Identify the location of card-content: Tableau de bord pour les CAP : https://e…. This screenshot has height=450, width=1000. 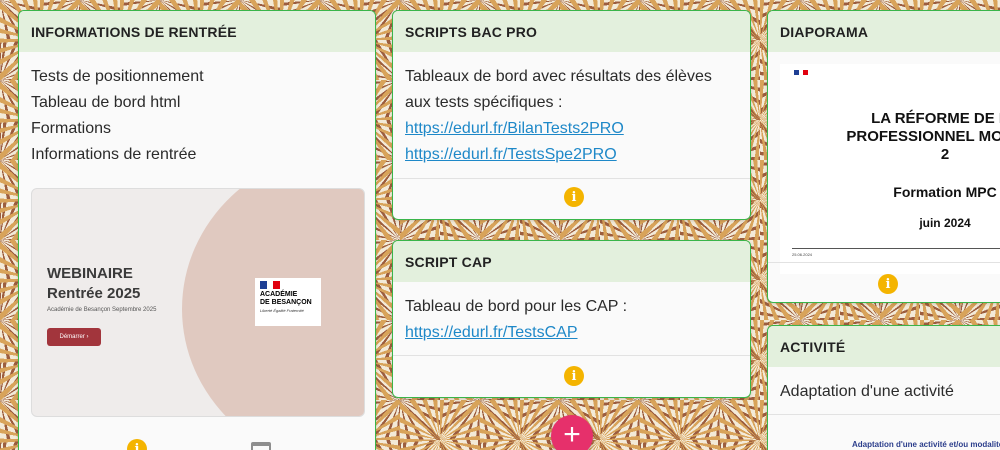
(571, 314).